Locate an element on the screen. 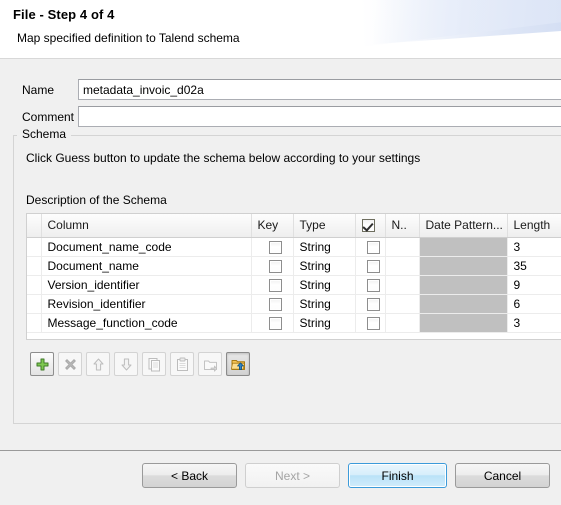 Image resolution: width=561 pixels, height=505 pixels. cell-column: Revision_identifier is located at coordinates (146, 304).